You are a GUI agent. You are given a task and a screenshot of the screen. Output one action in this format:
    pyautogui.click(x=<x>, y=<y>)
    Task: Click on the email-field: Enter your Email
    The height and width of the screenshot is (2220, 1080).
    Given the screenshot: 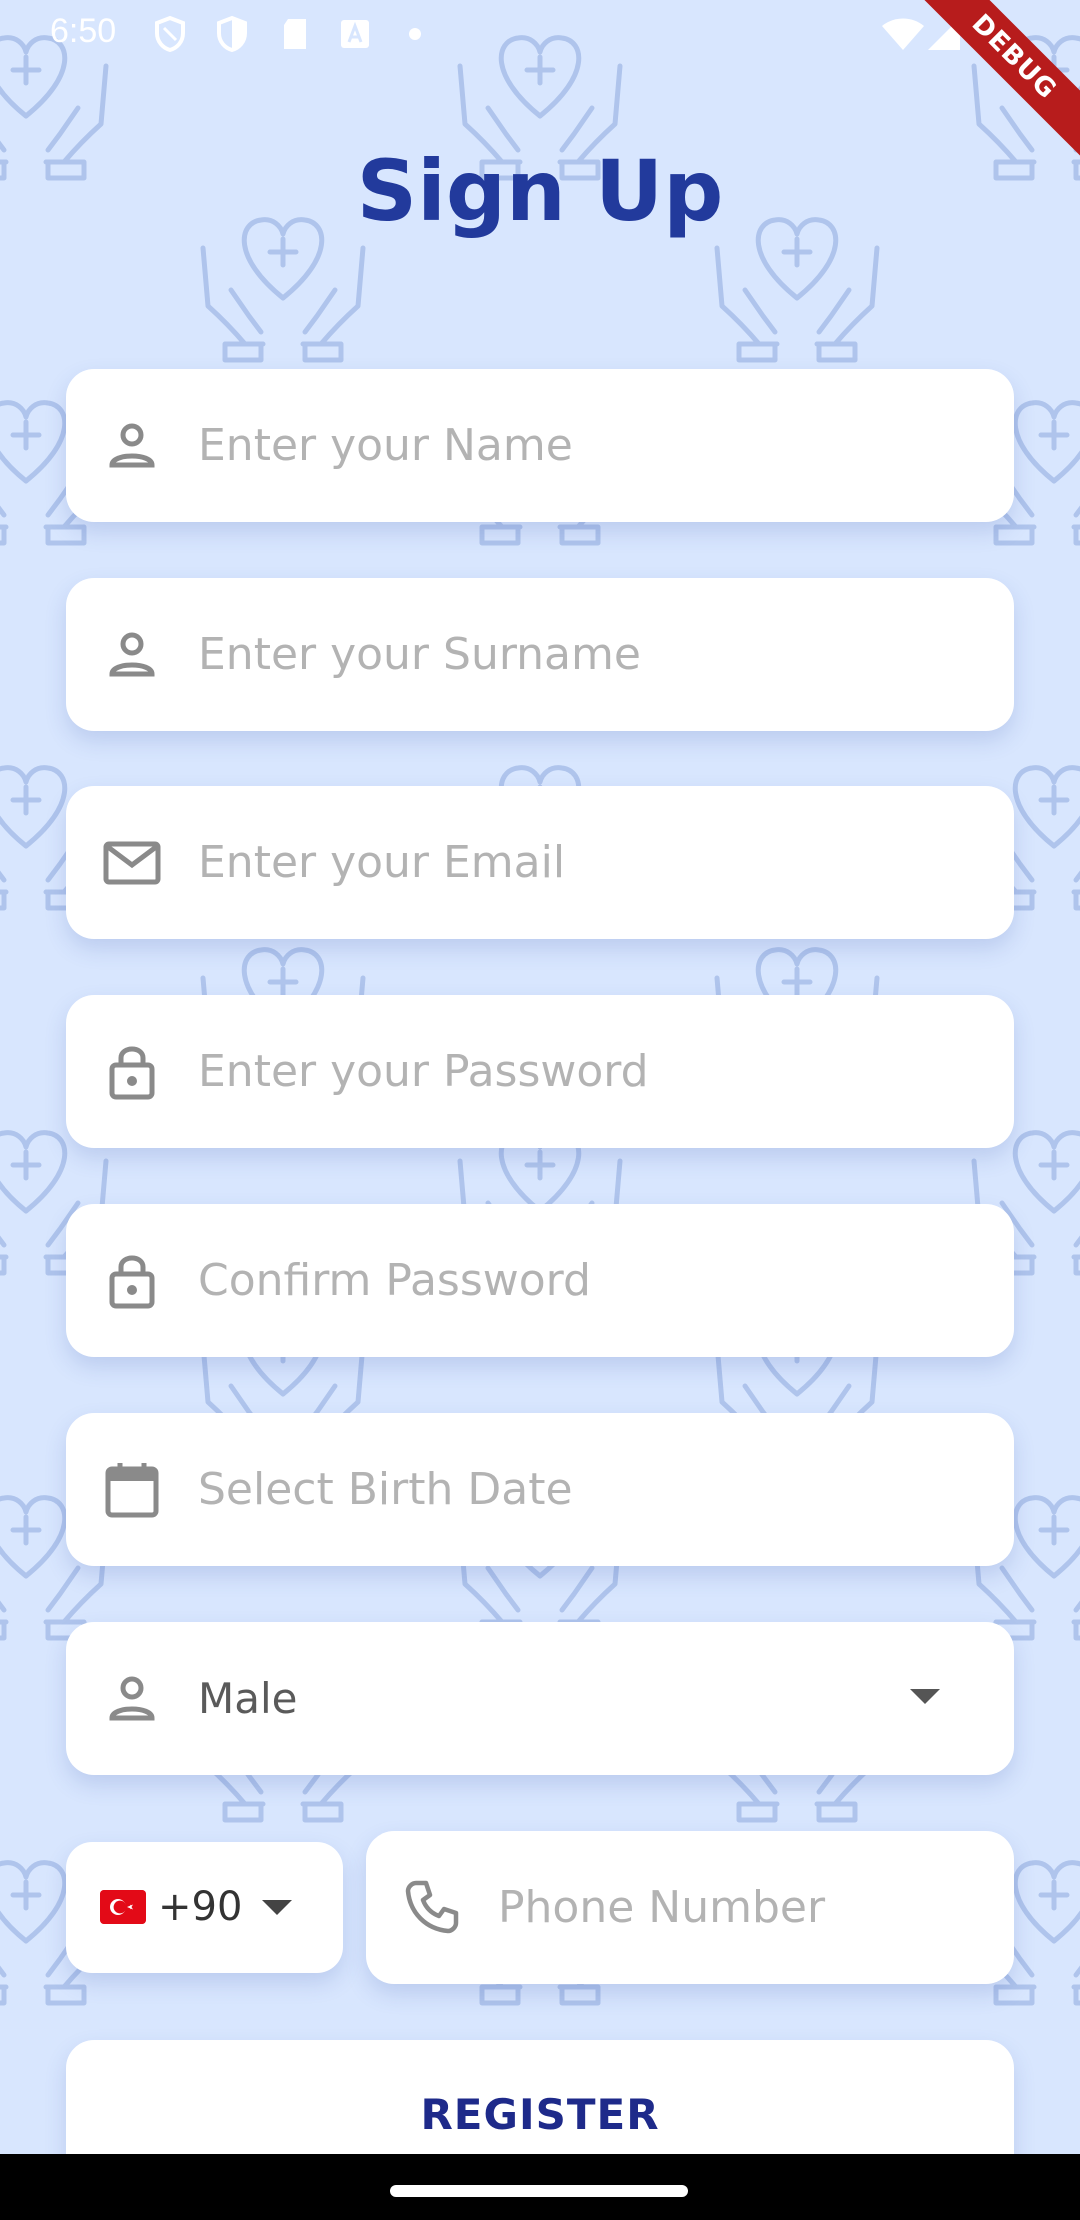 What is the action you would take?
    pyautogui.click(x=540, y=862)
    